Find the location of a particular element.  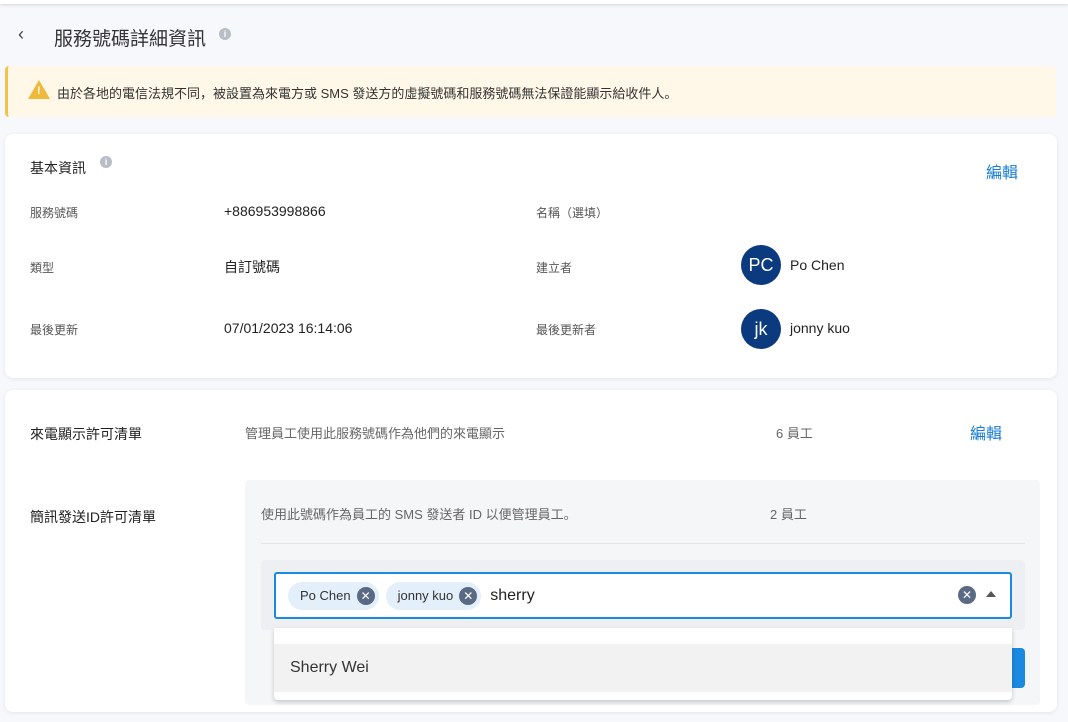

service-number: +886953998866 is located at coordinates (275, 211).